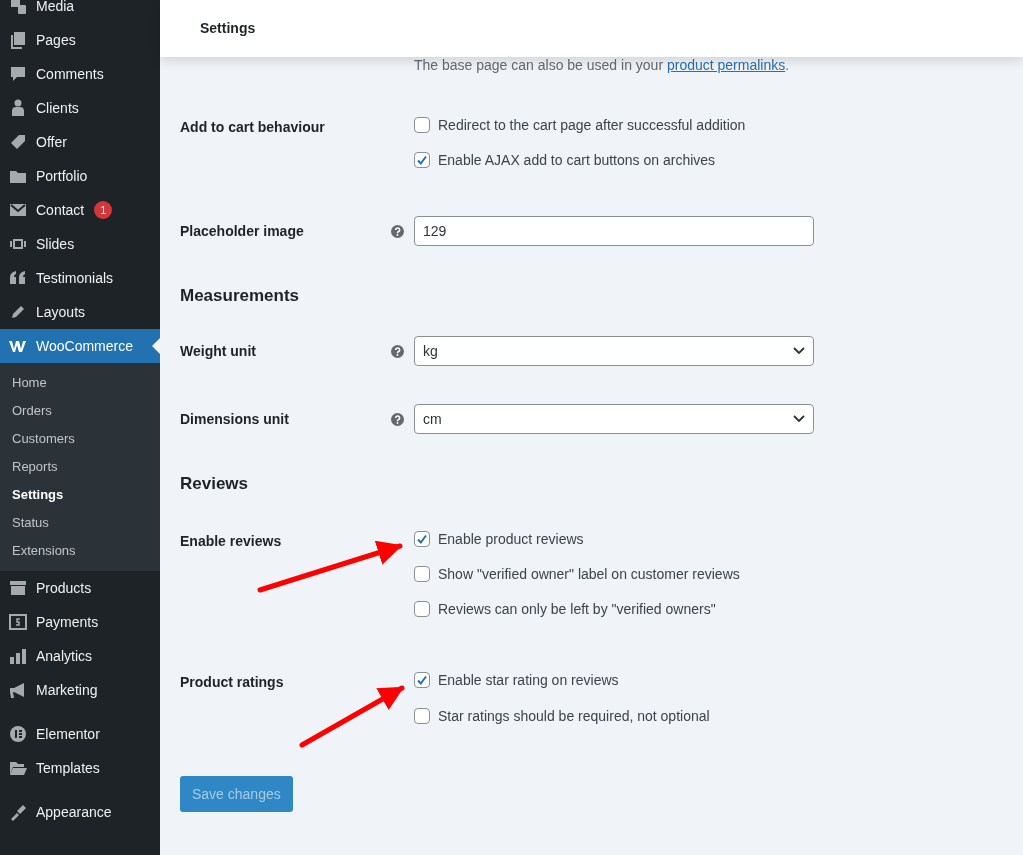 Image resolution: width=1023 pixels, height=855 pixels. Describe the element at coordinates (228, 28) in the screenshot. I see `page-title: Settings` at that location.